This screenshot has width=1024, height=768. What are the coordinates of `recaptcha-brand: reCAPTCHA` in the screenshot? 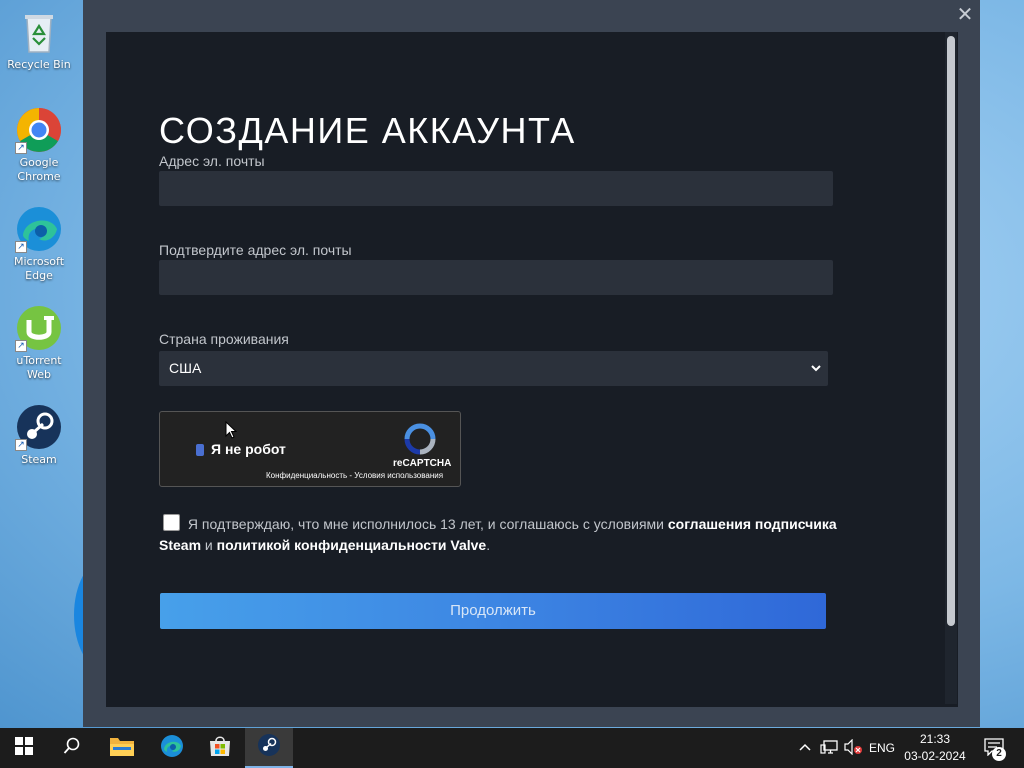 It's located at (422, 463).